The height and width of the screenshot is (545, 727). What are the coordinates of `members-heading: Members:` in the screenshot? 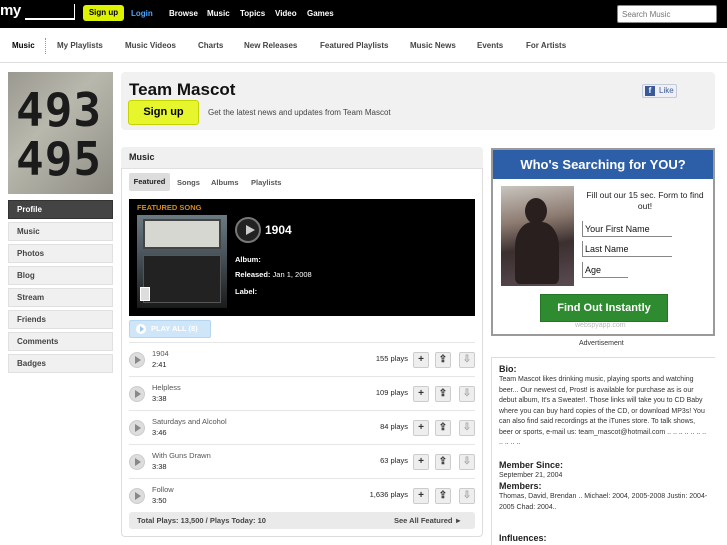 It's located at (520, 486).